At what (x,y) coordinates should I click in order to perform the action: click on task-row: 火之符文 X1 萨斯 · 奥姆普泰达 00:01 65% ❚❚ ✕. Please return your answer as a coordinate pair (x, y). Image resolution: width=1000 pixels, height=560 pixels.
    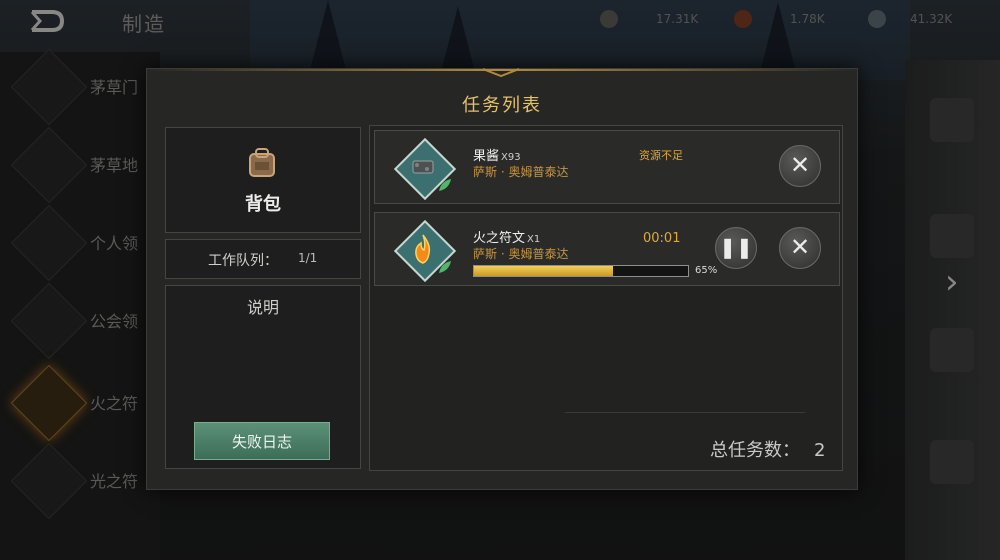
    Looking at the image, I should click on (607, 249).